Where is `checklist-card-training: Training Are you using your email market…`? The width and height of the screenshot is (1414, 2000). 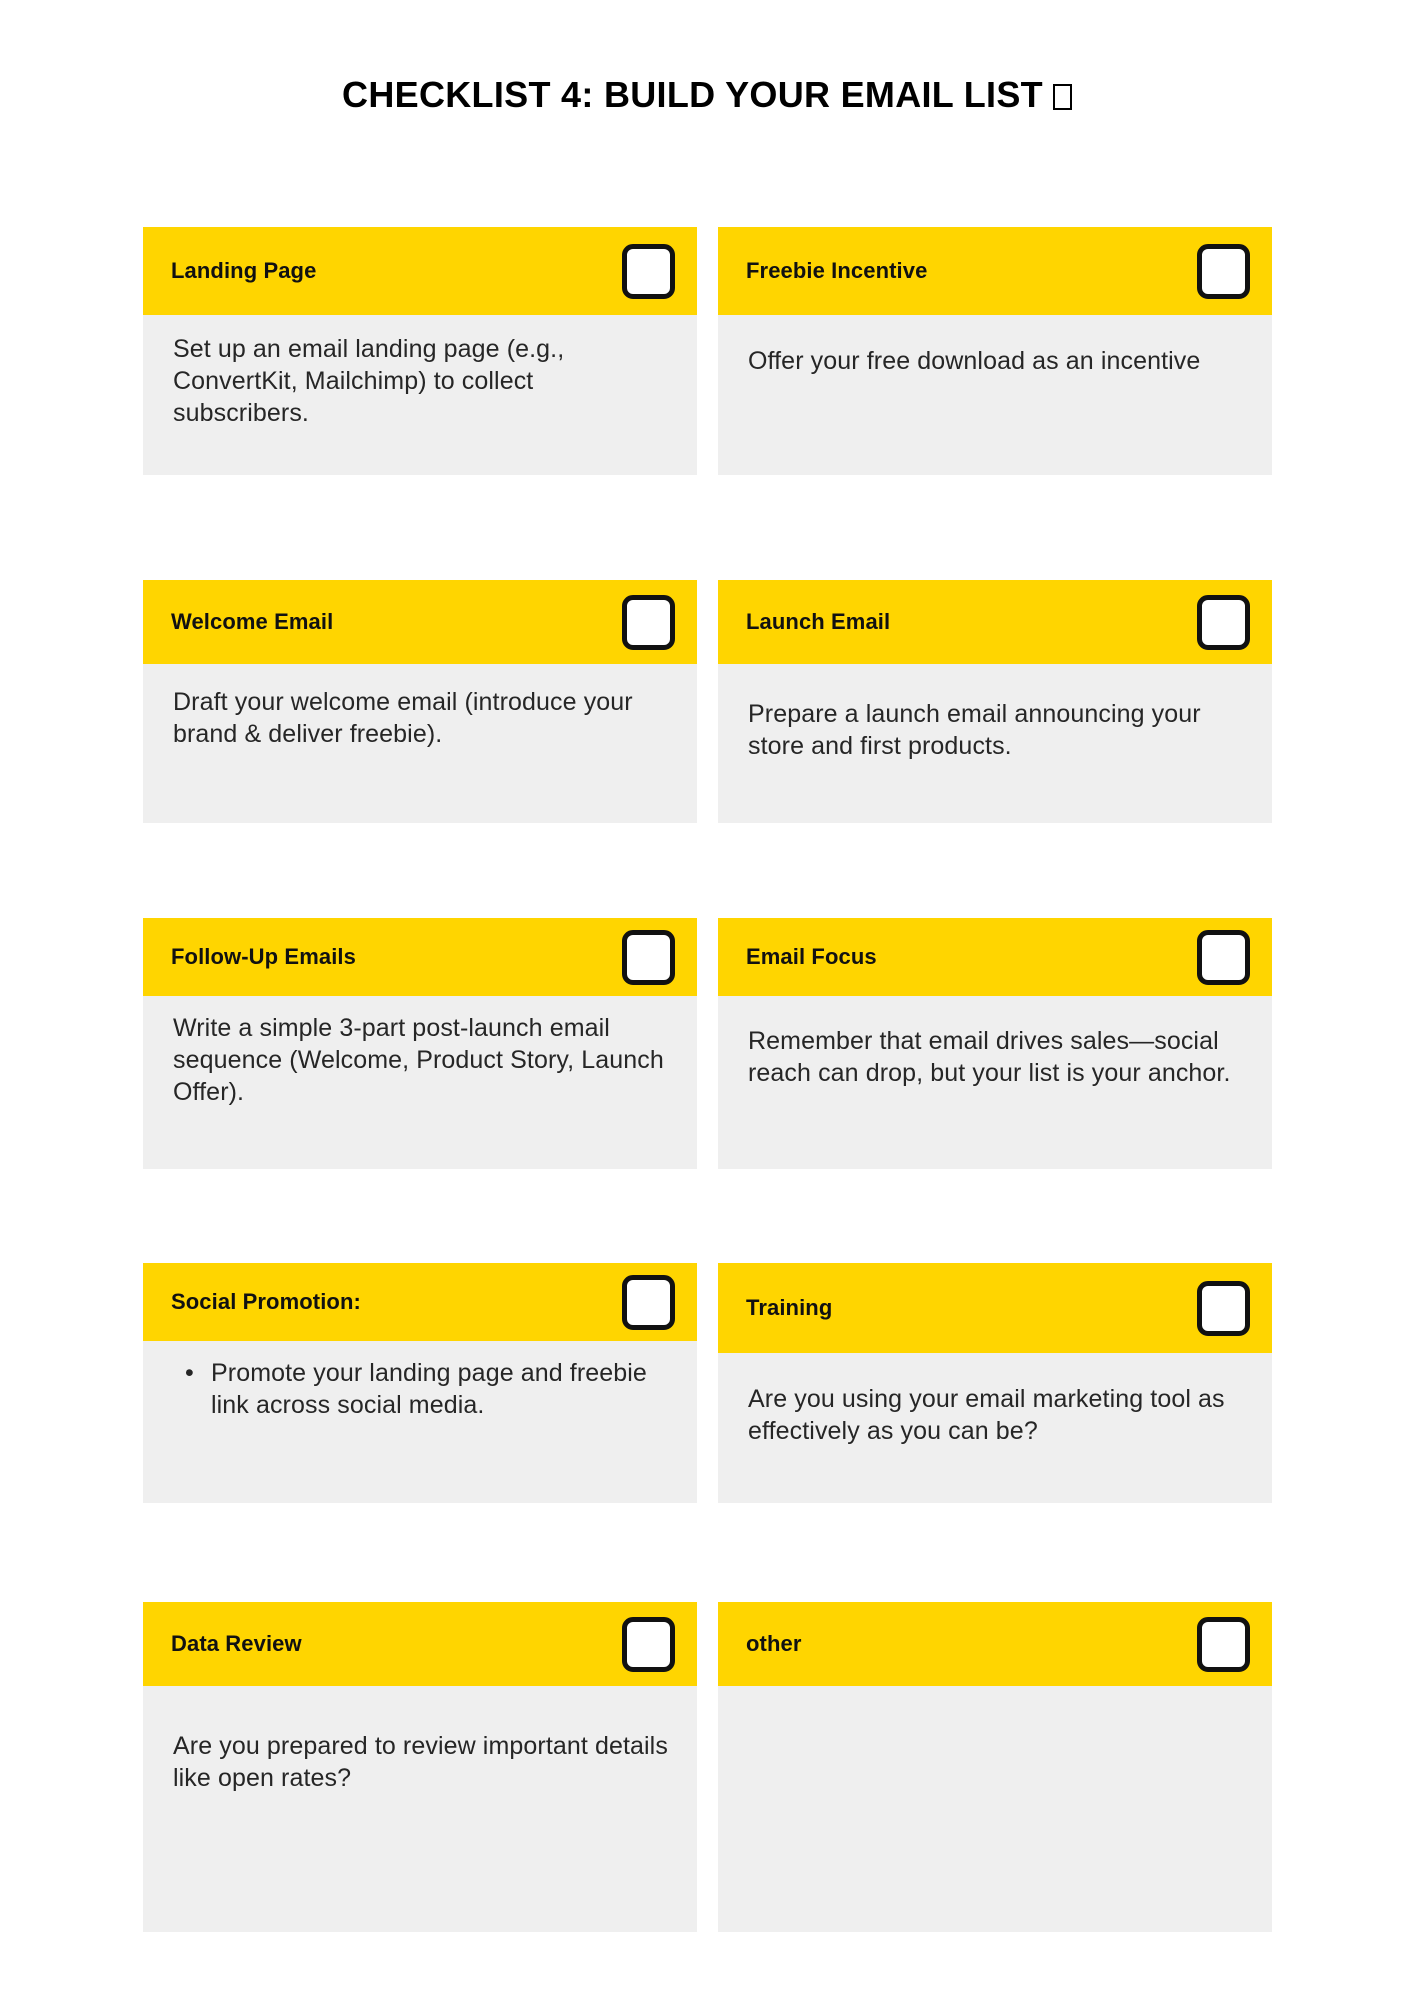 checklist-card-training: Training Are you using your email market… is located at coordinates (995, 1383).